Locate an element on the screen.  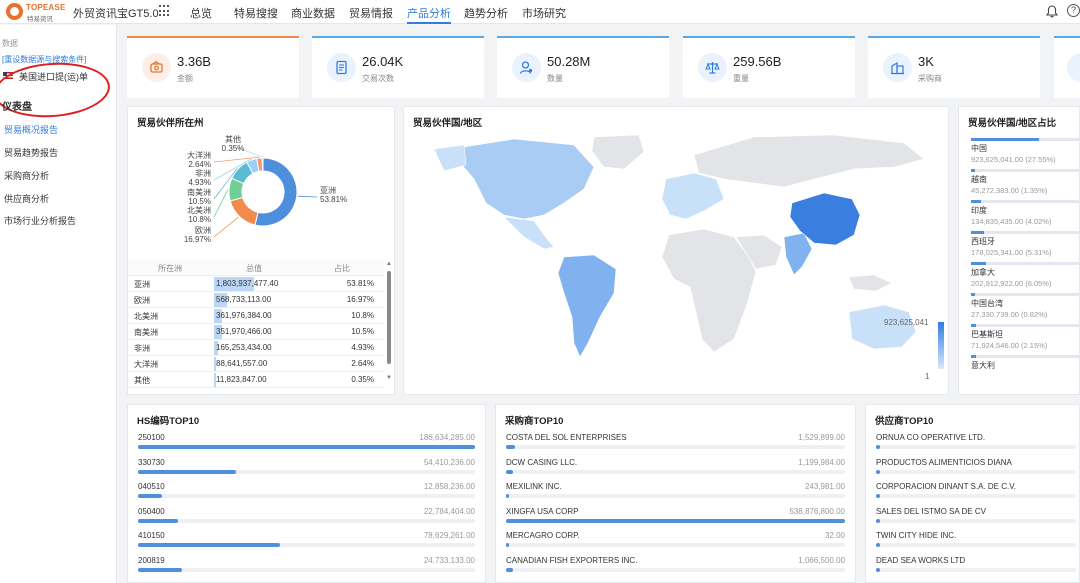
continent-share: 16.97% is located at coordinates (360, 299).